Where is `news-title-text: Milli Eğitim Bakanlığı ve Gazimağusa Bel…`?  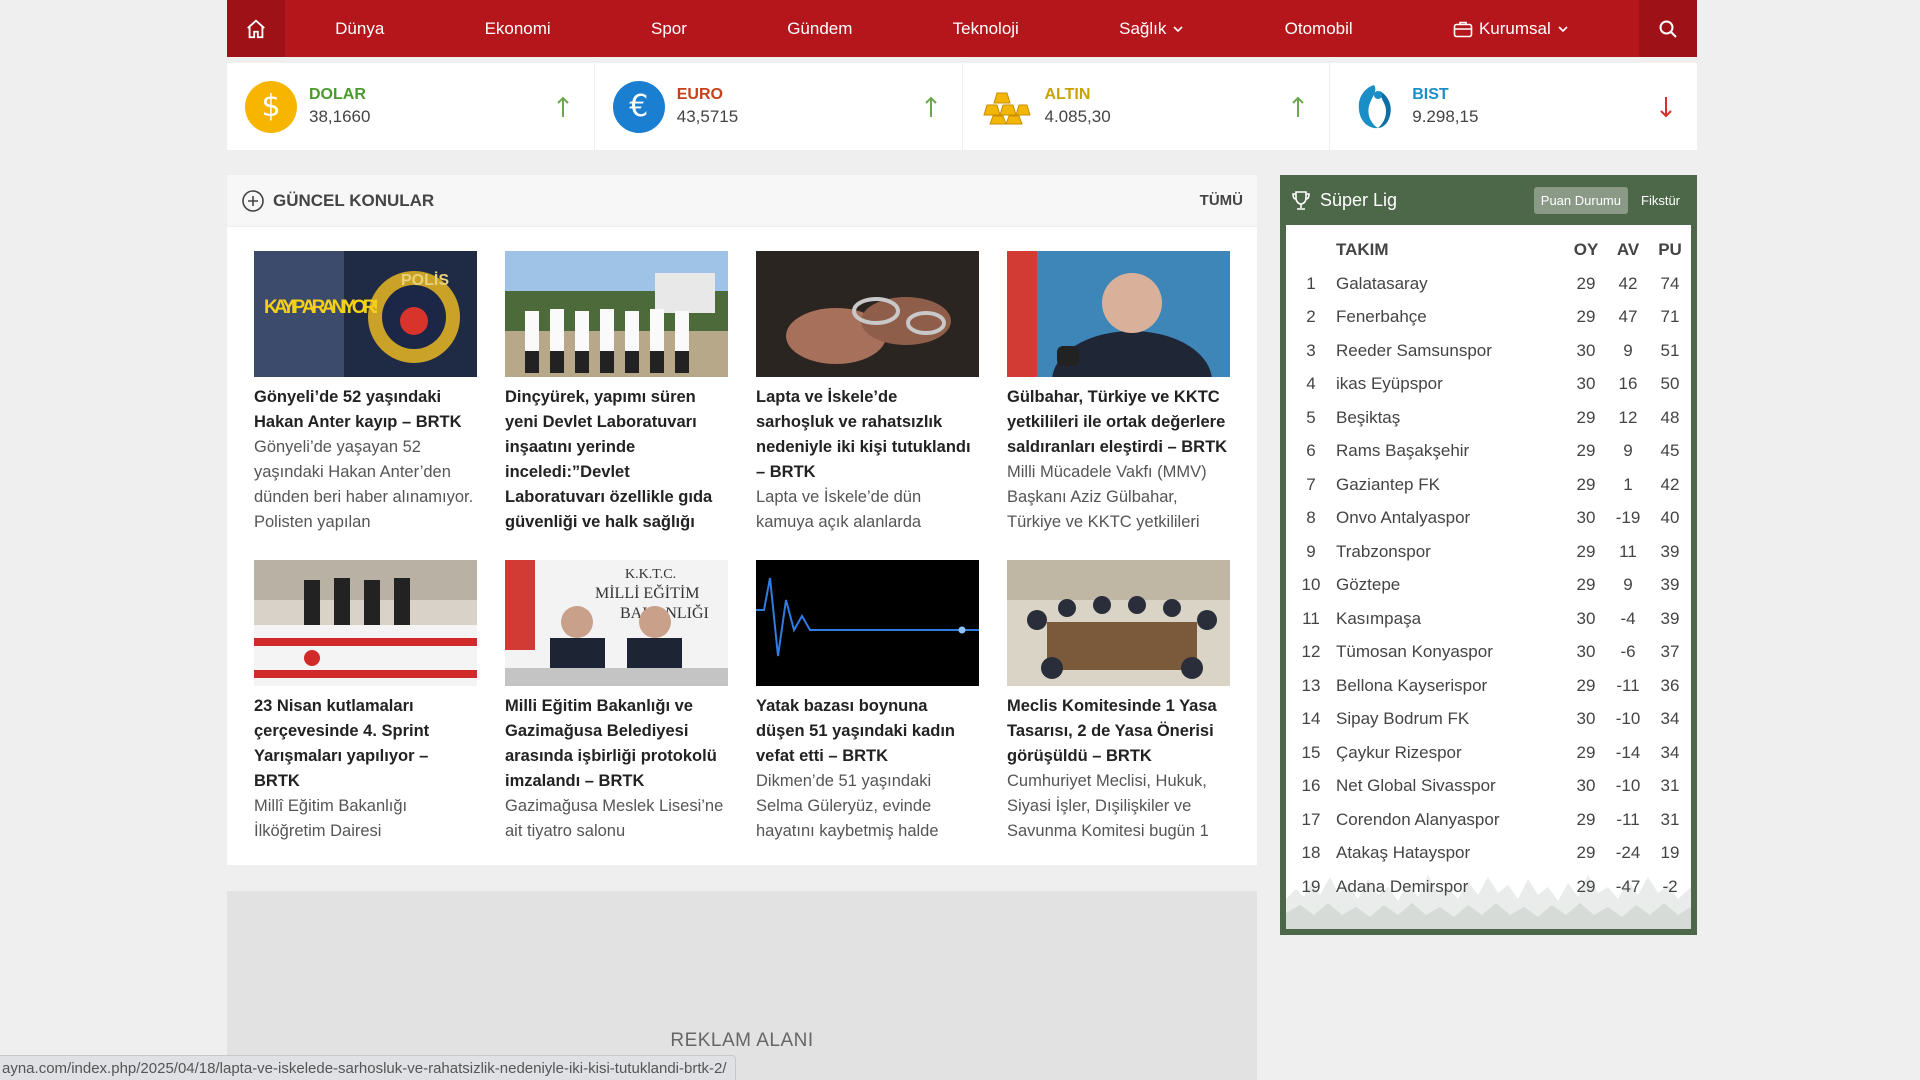 news-title-text: Milli Eğitim Bakanlığı ve Gazimağusa Bel… is located at coordinates (616, 744).